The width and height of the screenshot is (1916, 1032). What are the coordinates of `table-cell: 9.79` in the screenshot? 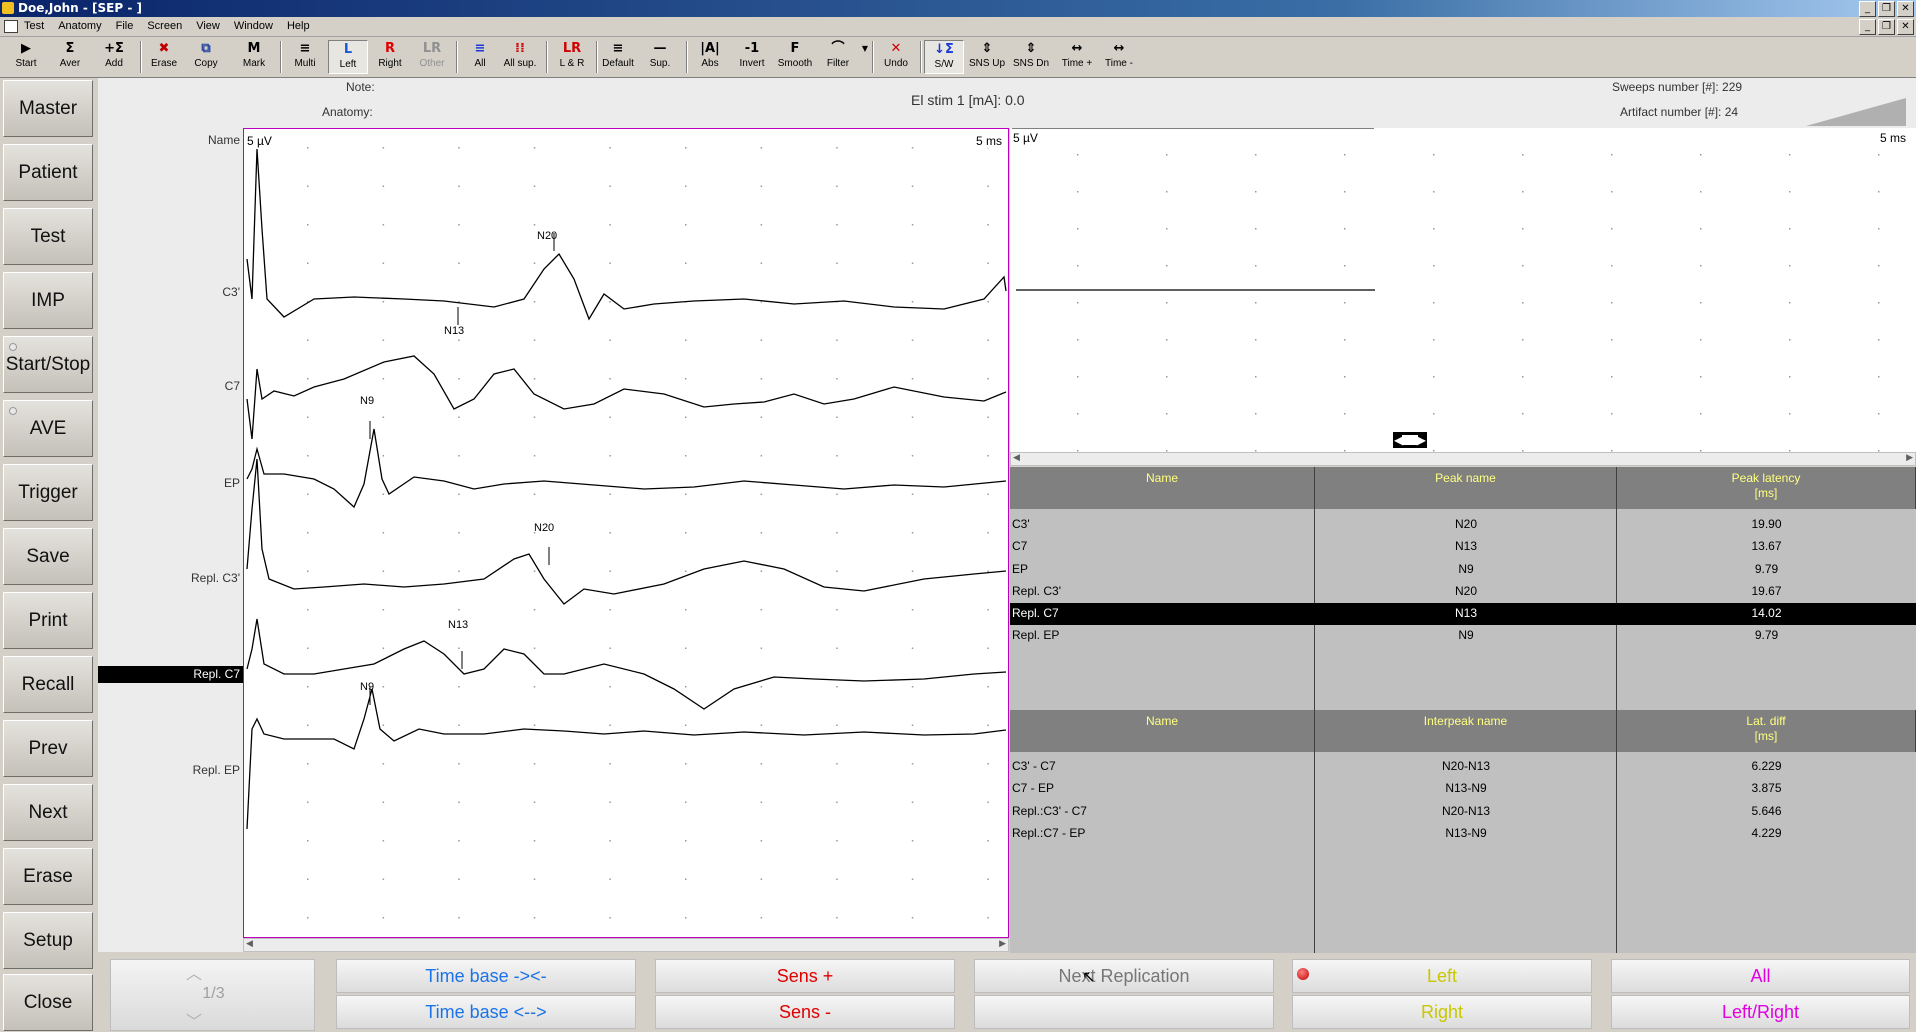 It's located at (1766, 635).